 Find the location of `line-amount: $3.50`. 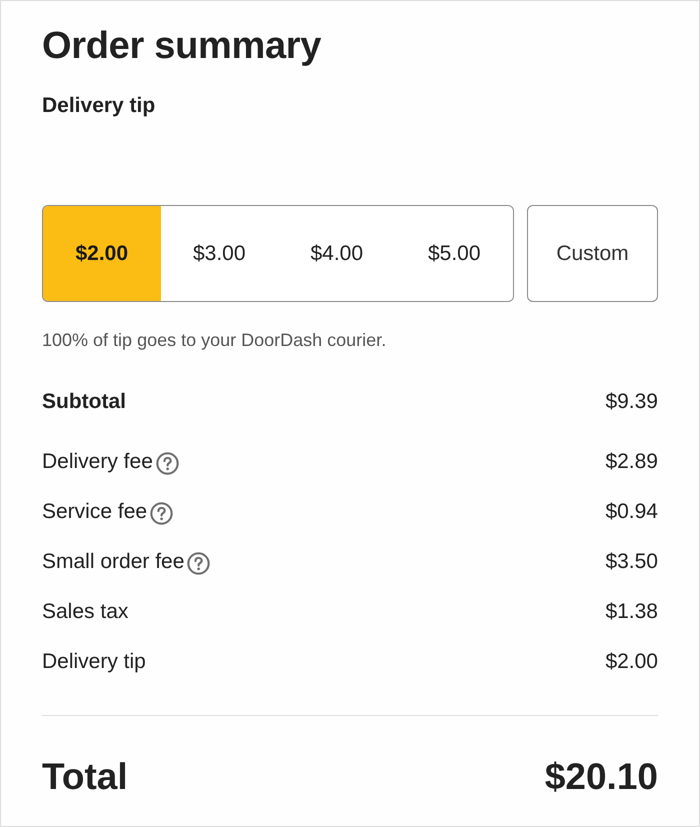

line-amount: $3.50 is located at coordinates (631, 562).